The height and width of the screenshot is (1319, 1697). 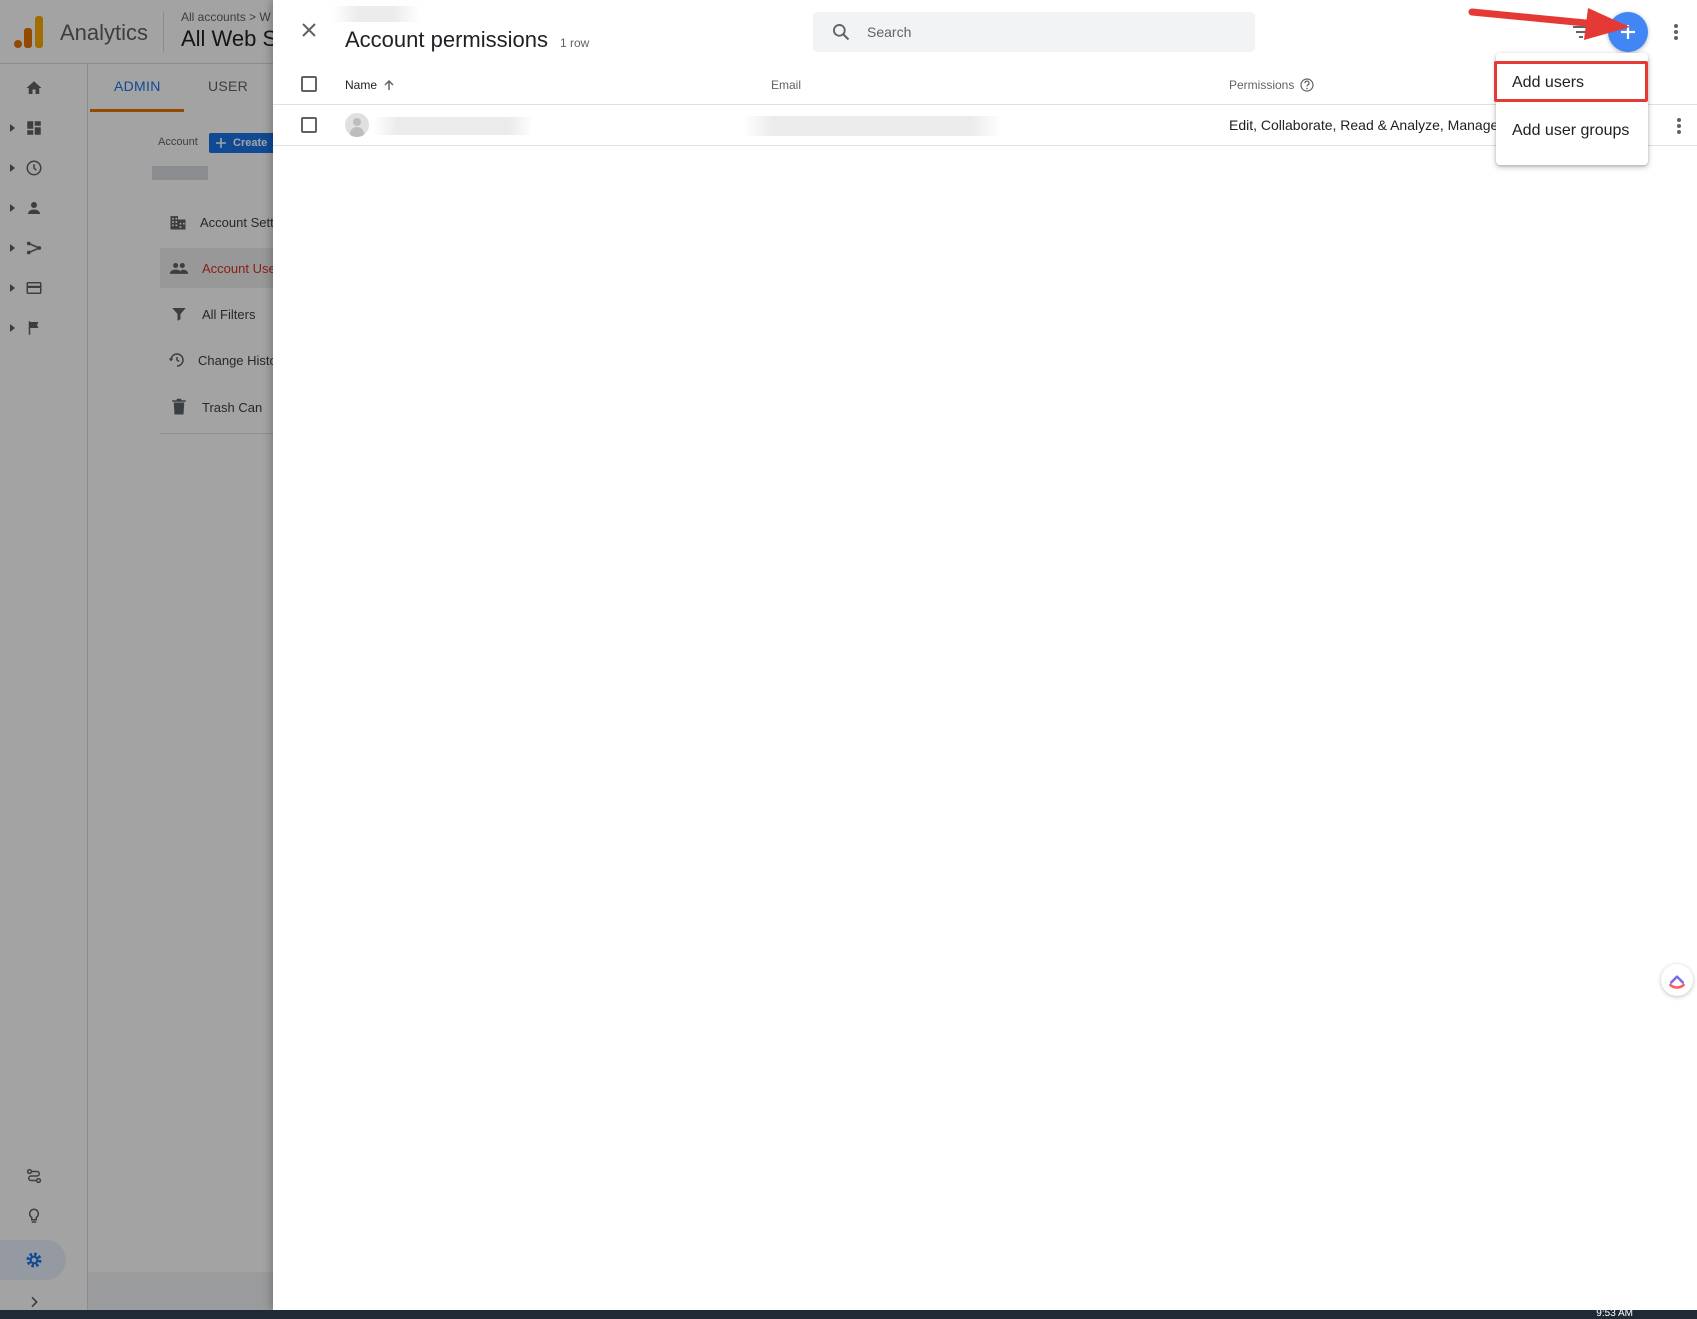 I want to click on column-header-email: Email, so click(x=786, y=85).